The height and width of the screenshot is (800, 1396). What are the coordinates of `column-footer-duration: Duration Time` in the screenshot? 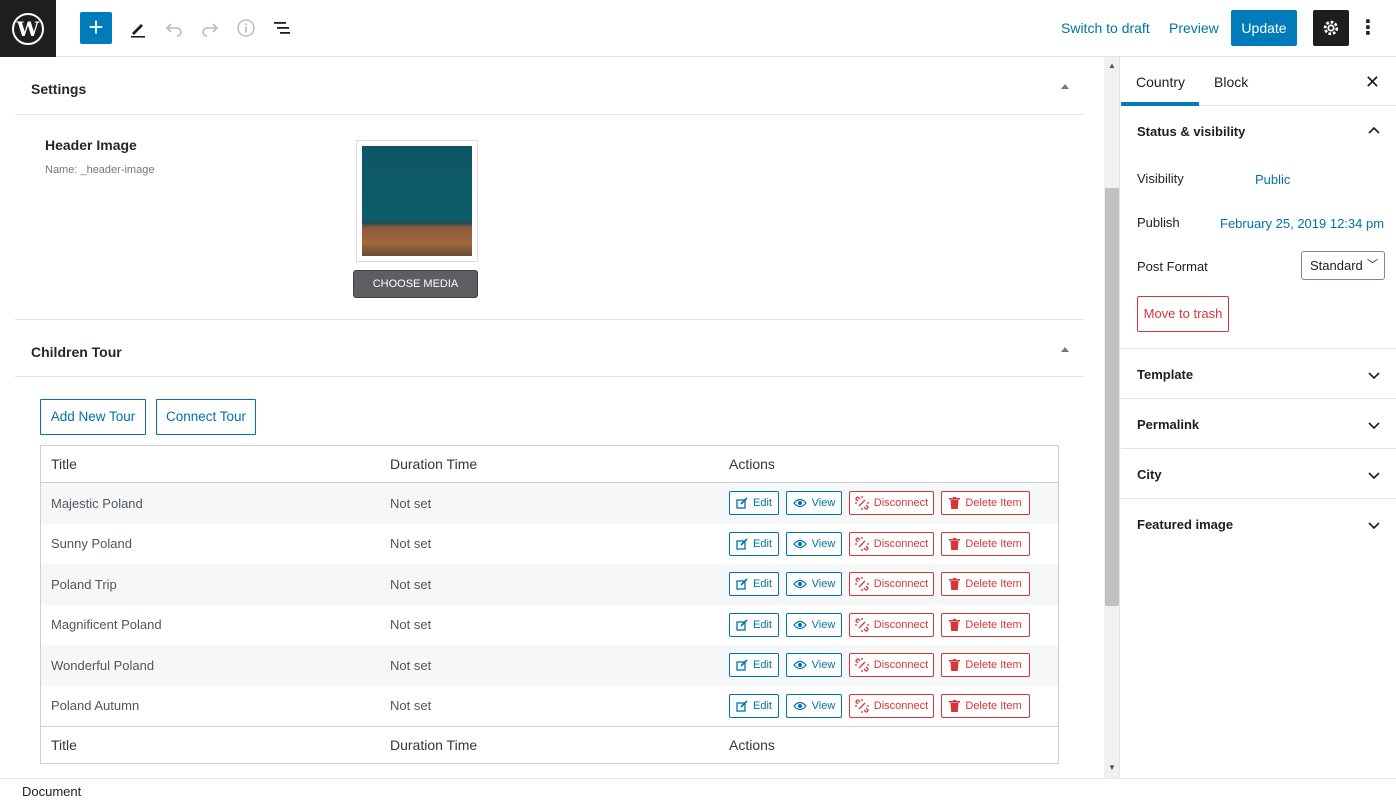 It's located at (434, 745).